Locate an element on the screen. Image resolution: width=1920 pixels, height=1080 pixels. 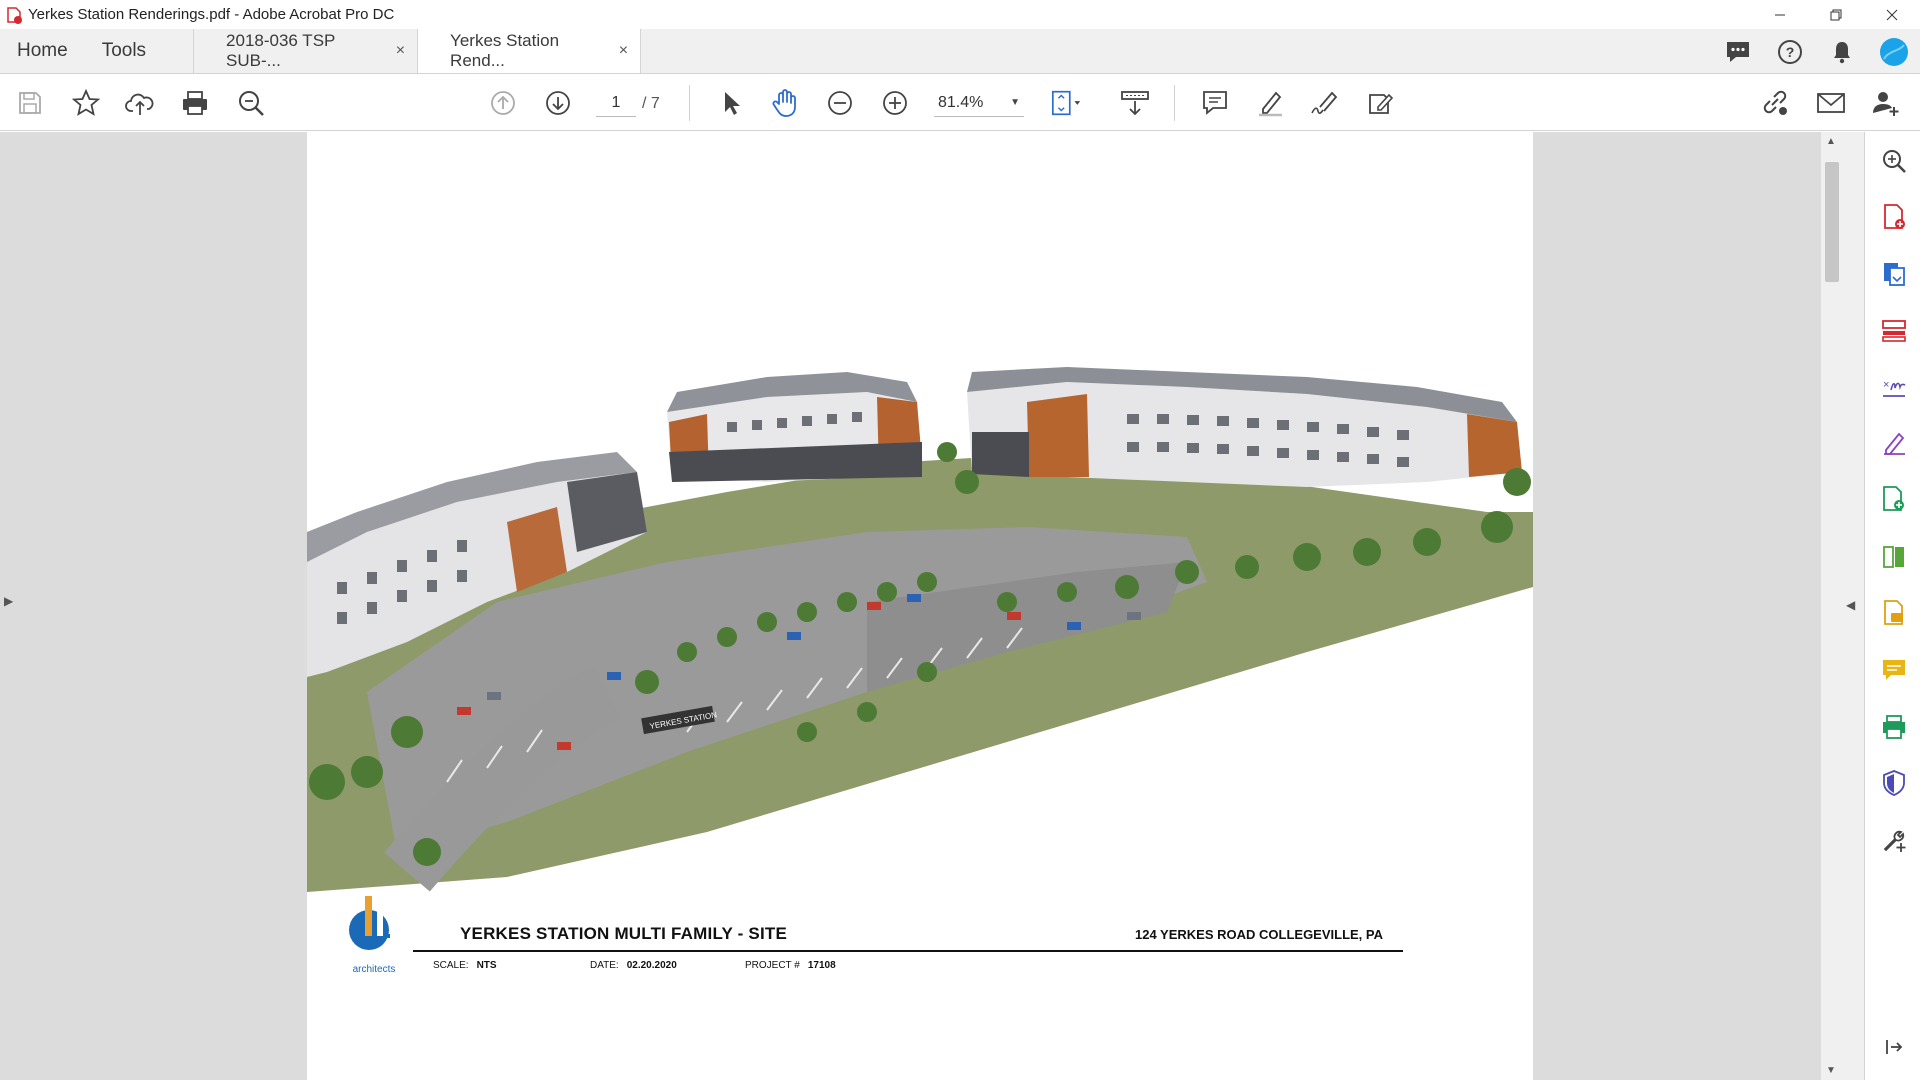
page-fit-icon is located at coordinates (1066, 103).